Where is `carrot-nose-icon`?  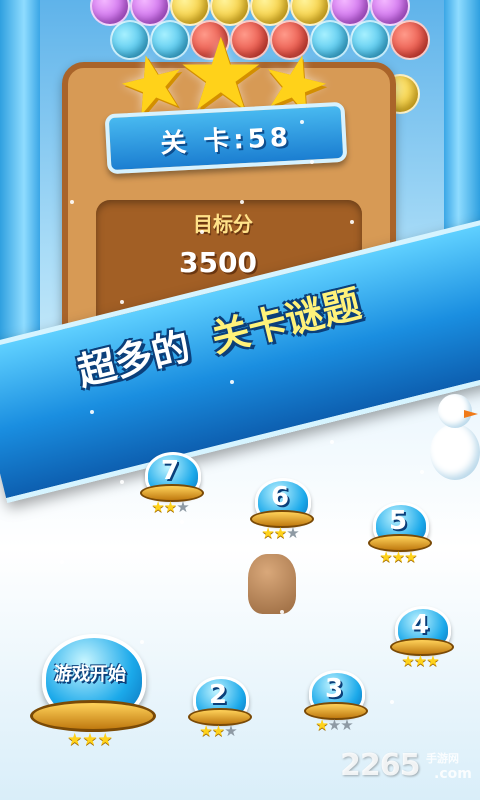 carrot-nose-icon is located at coordinates (471, 414).